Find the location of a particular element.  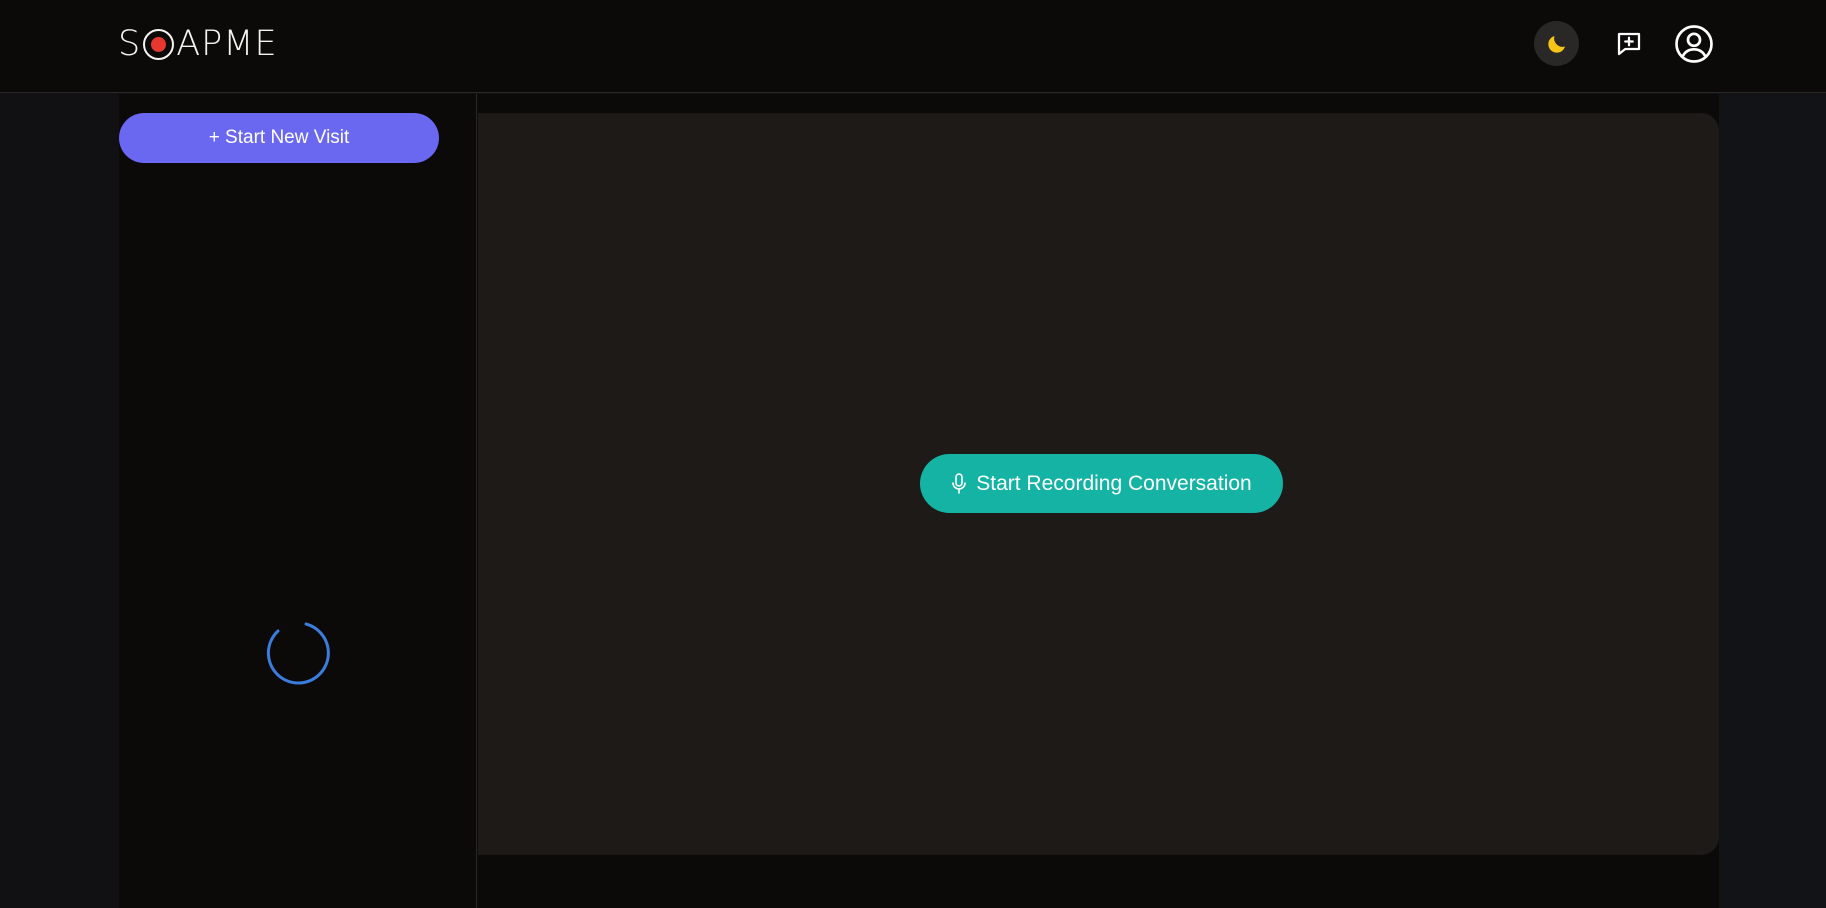

spinner-icon is located at coordinates (298, 653).